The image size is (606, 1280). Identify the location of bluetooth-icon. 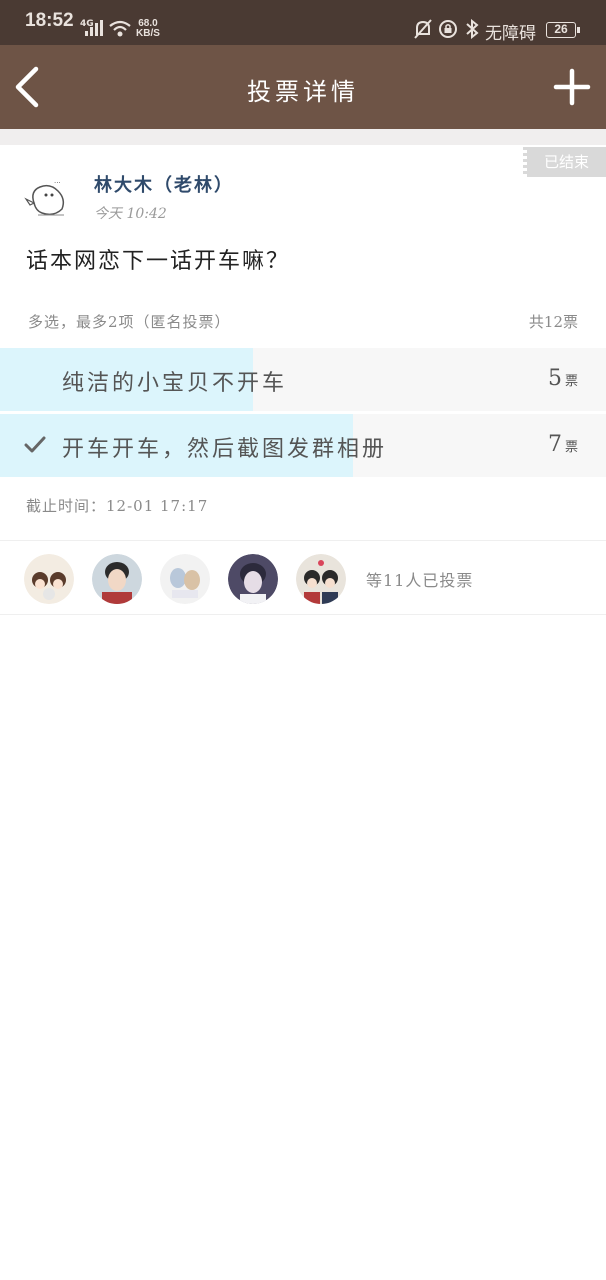
(472, 29).